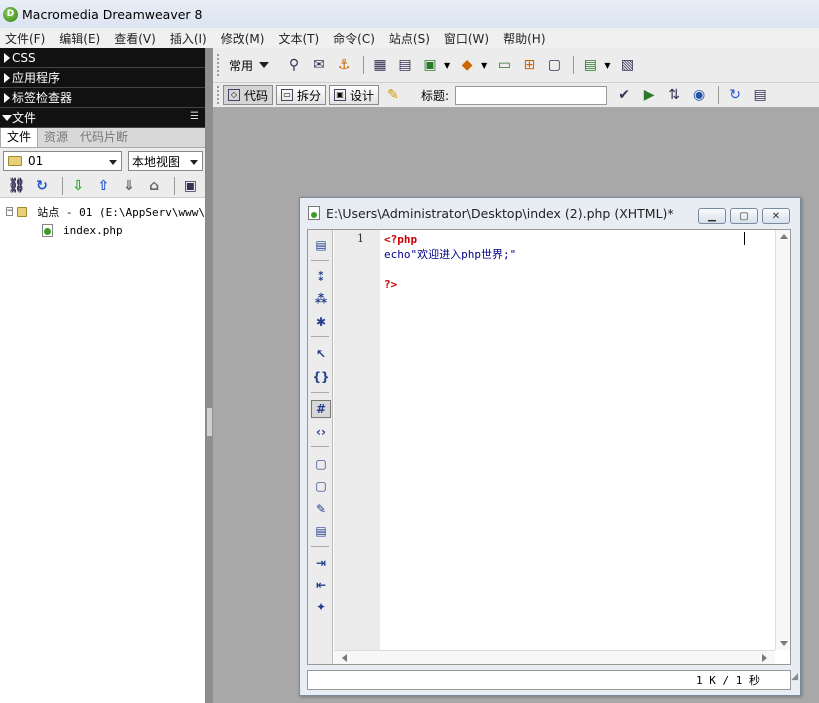  I want to click on comment-icon: ▢, so click(554, 65).